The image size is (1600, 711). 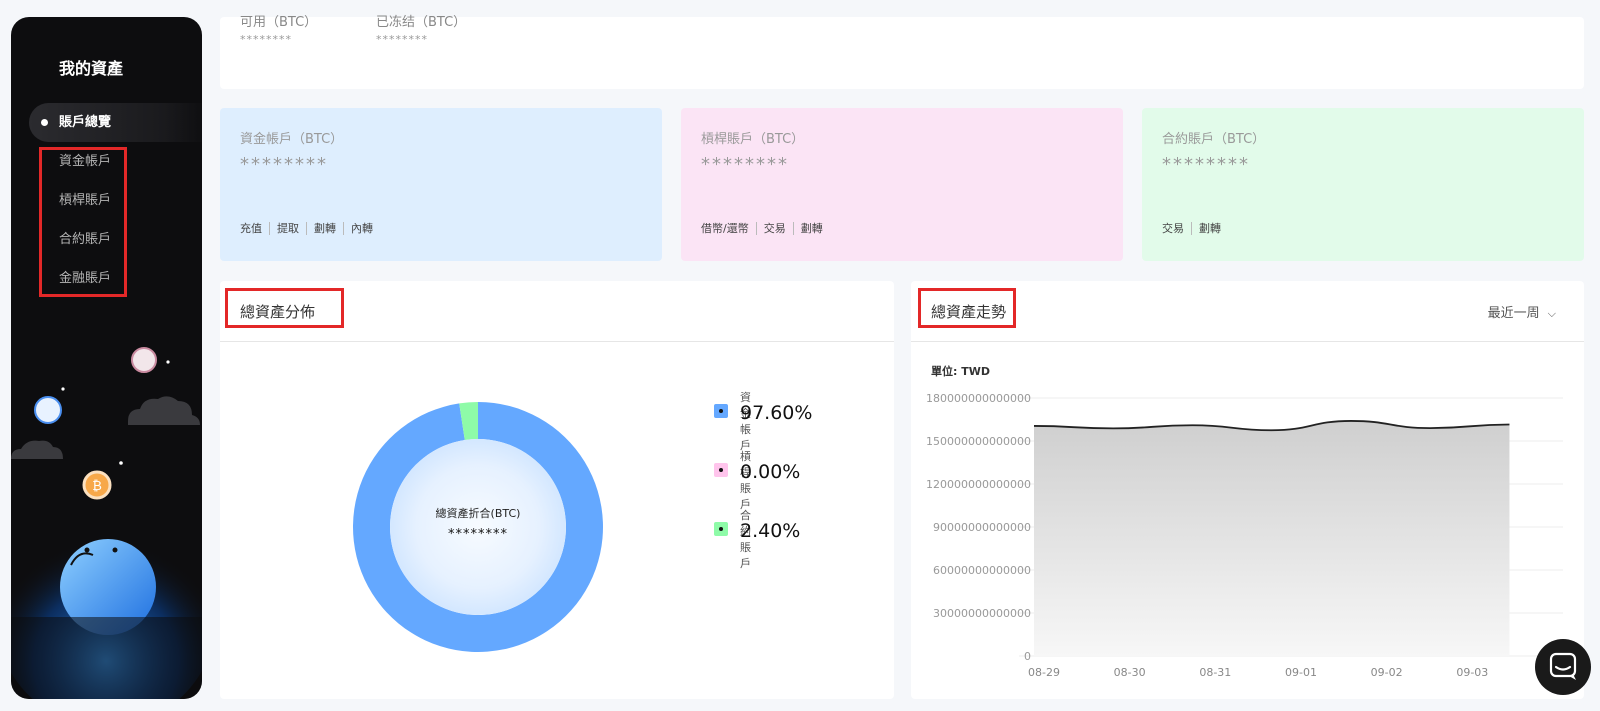 I want to click on sidebar-item-label: 賬戶總覽, so click(x=85, y=122).